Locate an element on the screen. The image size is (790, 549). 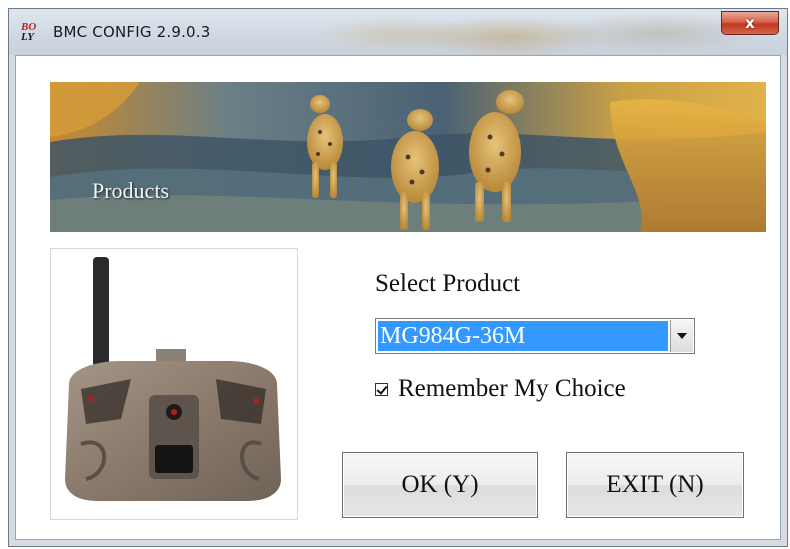
product-dropdown: MG984G-36M is located at coordinates (535, 336).